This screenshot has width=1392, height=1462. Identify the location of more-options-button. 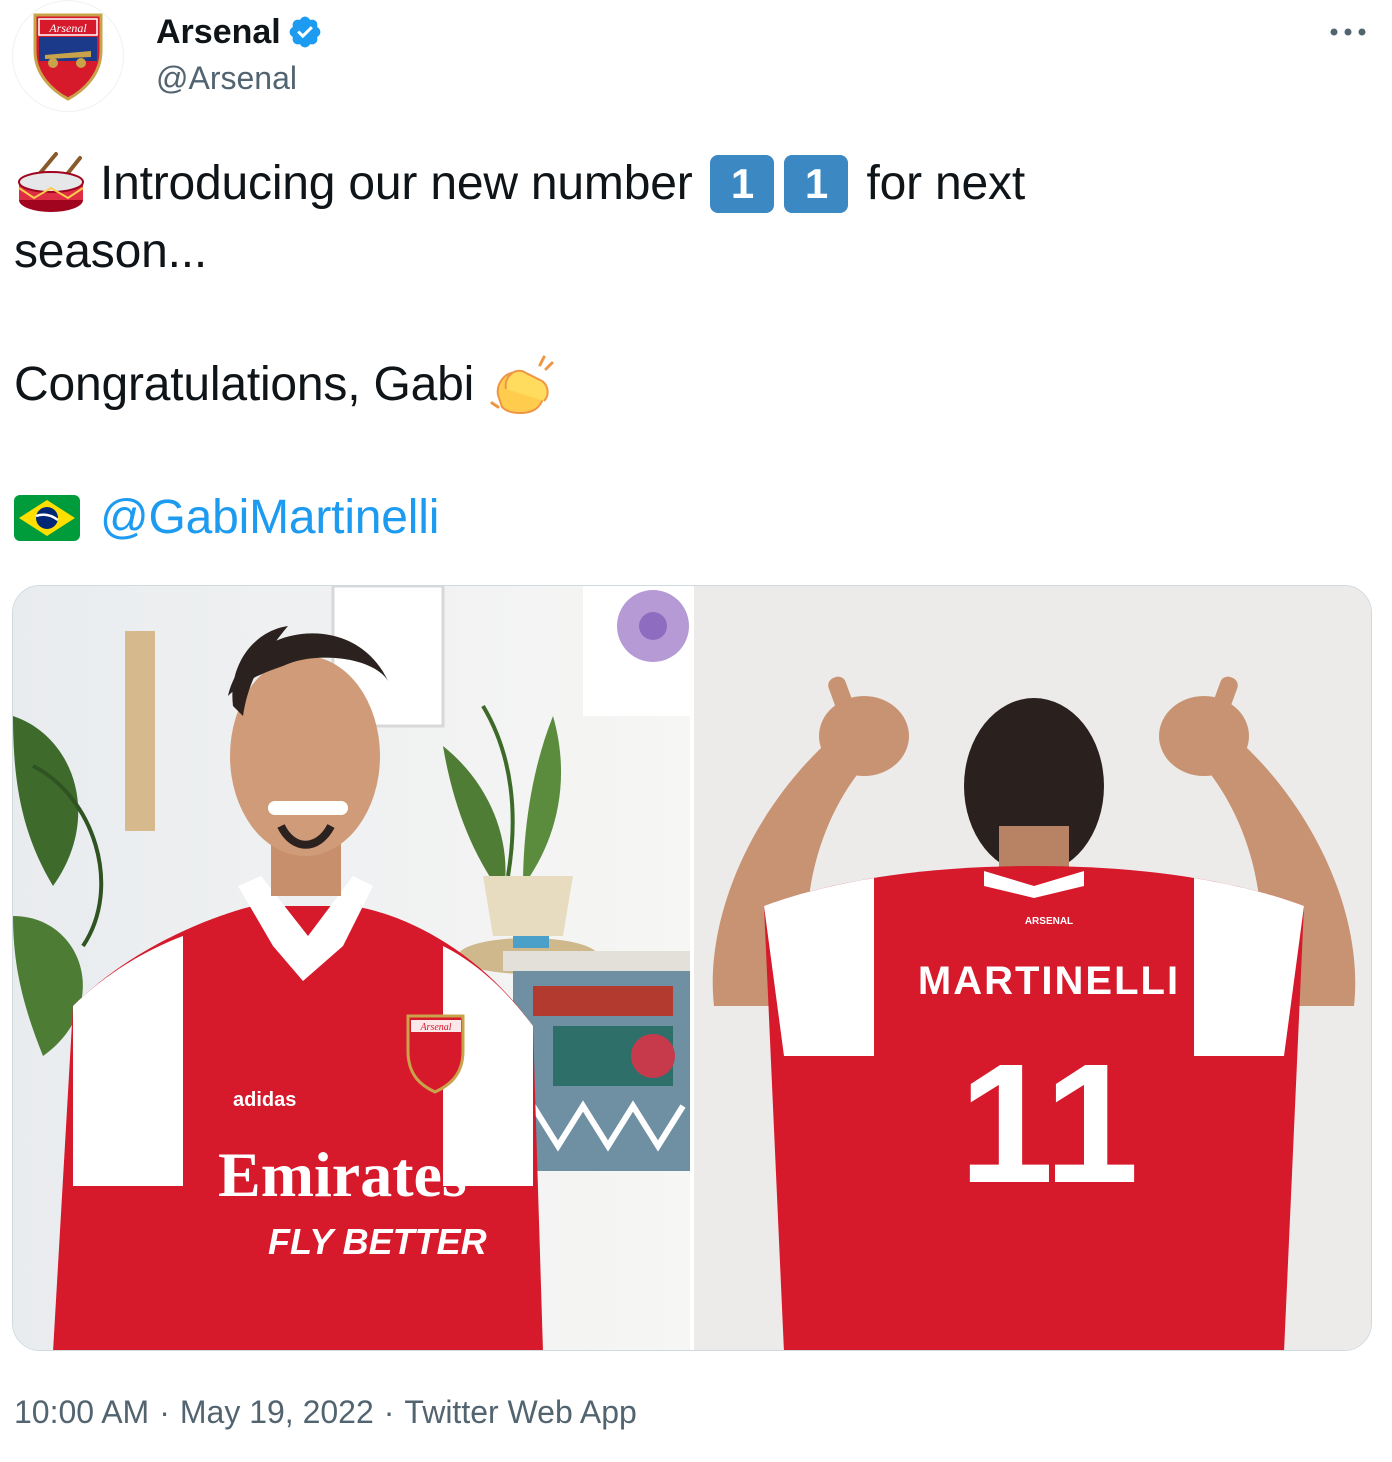
(1348, 32).